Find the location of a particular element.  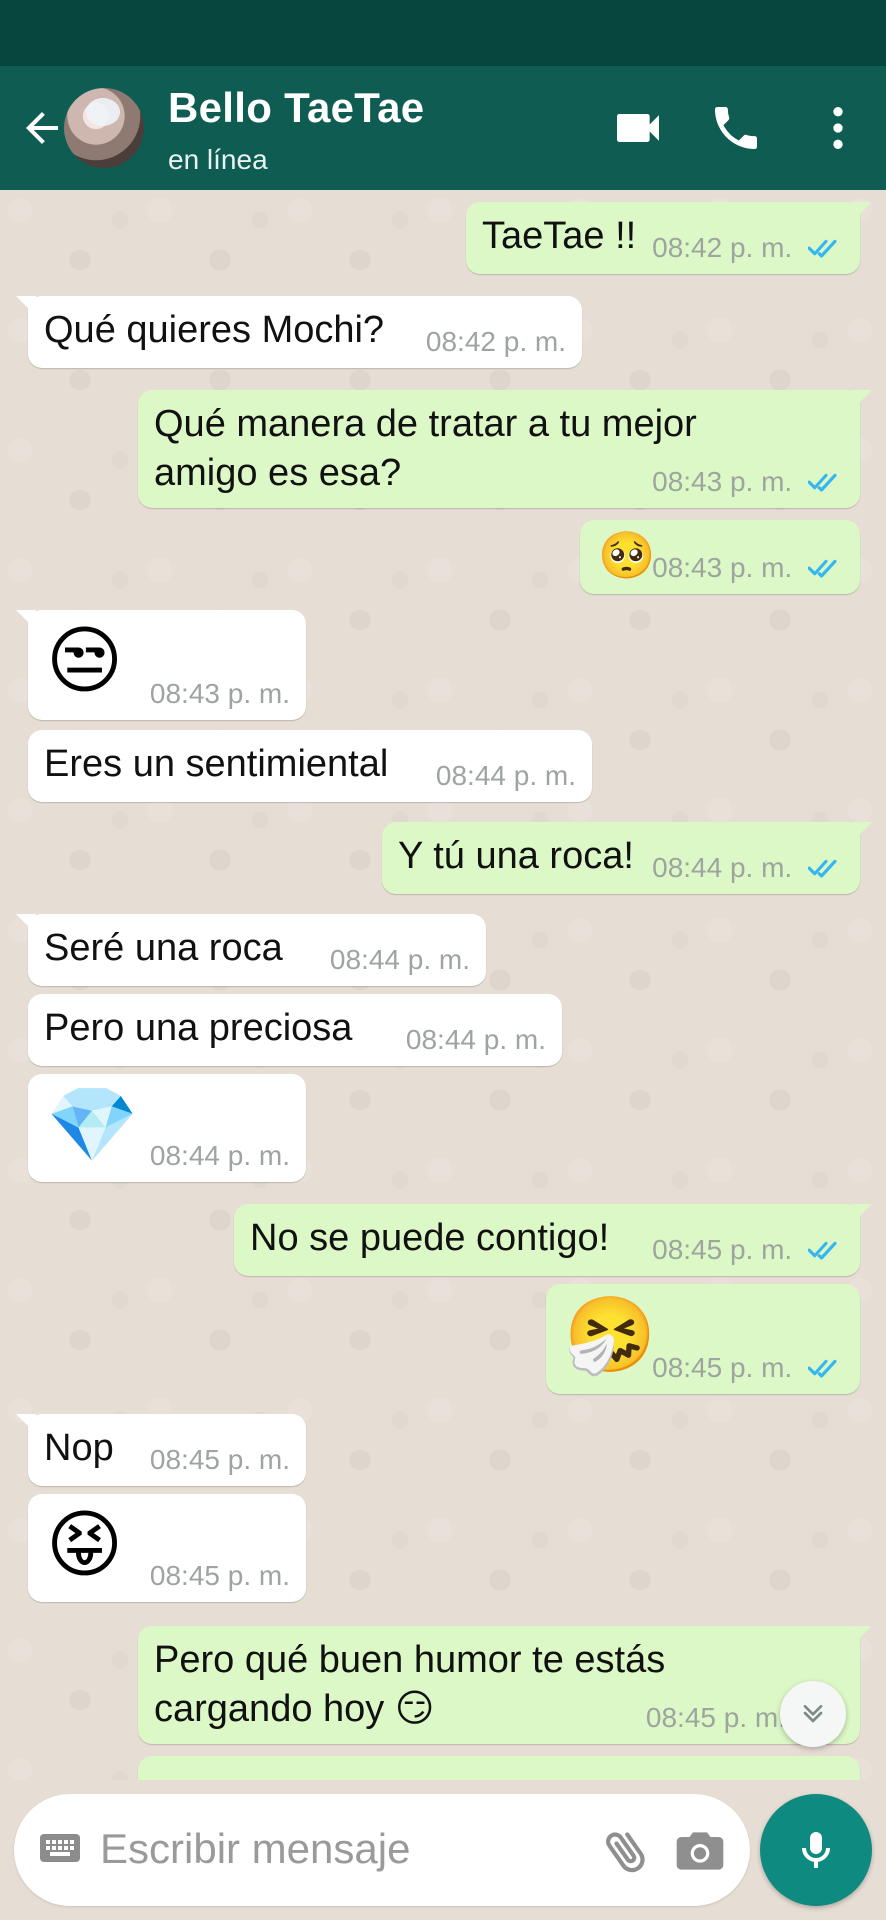

back-arrow-icon is located at coordinates (42, 128).